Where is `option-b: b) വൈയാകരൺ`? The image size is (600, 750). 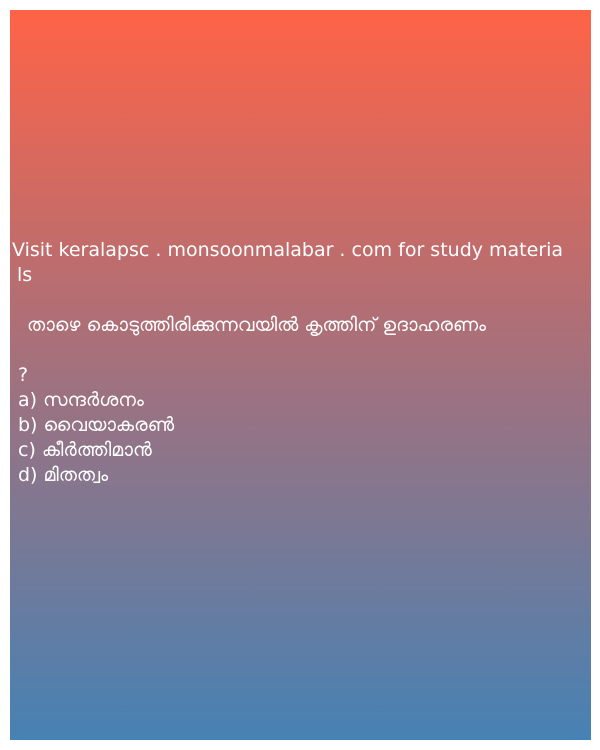 option-b: b) വൈയാകരൺ is located at coordinates (96, 425).